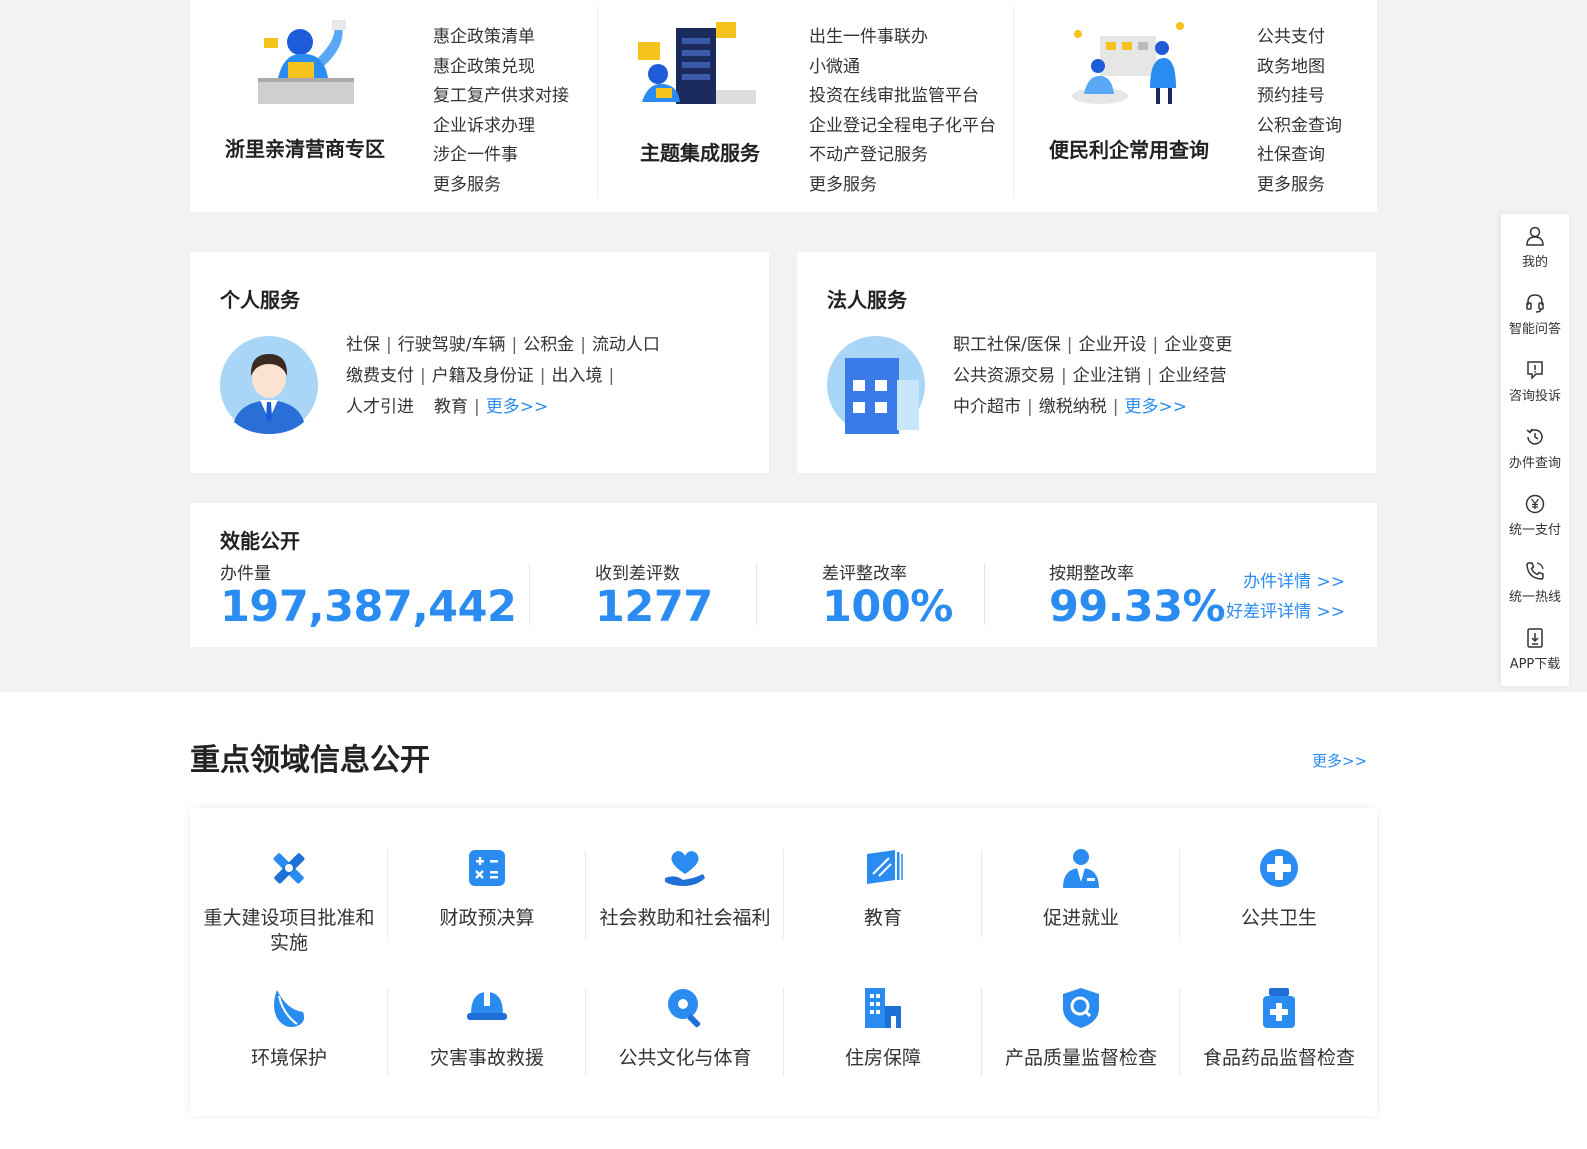 The image size is (1587, 1149). I want to click on key-item-welfare: 社会救助和社会福利, so click(685, 888).